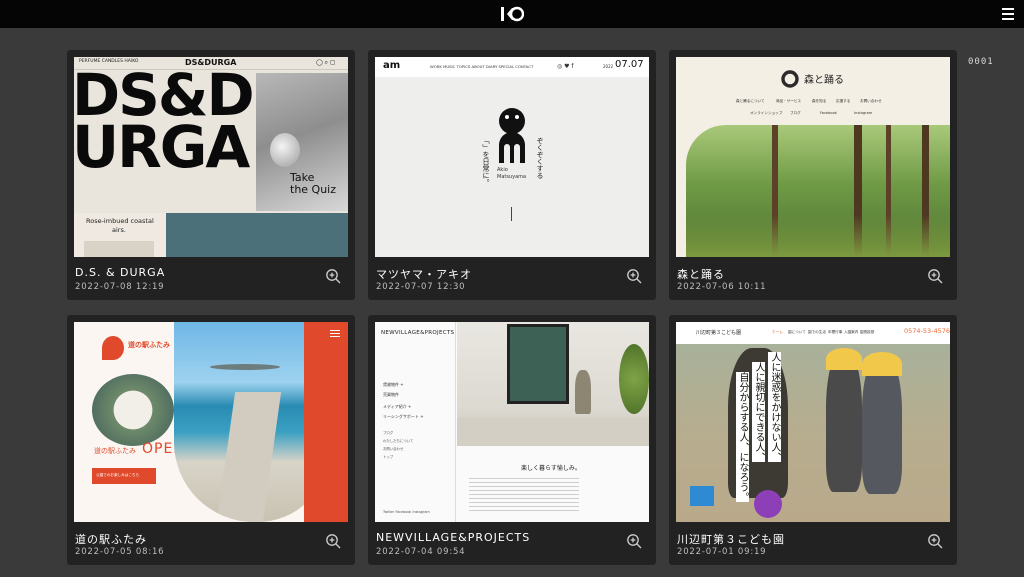  I want to click on thumb-nav-item: 入園案内, so click(851, 332).